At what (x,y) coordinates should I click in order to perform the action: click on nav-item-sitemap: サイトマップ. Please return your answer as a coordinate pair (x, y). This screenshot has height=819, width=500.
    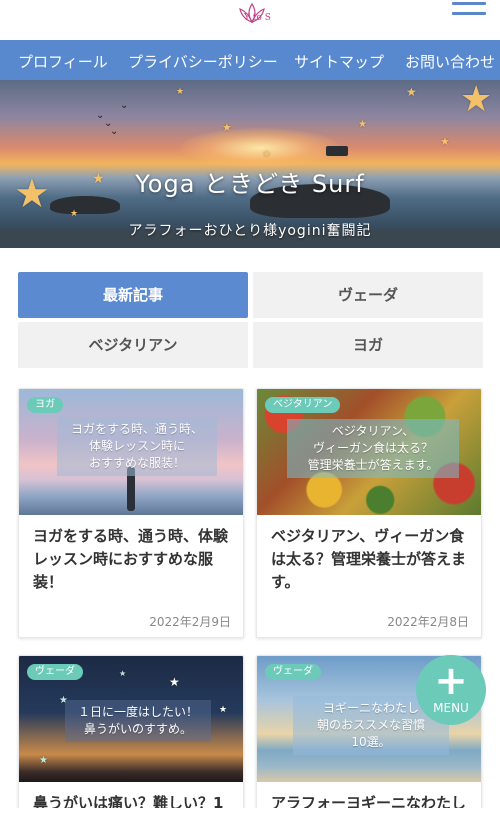
    Looking at the image, I should click on (339, 61).